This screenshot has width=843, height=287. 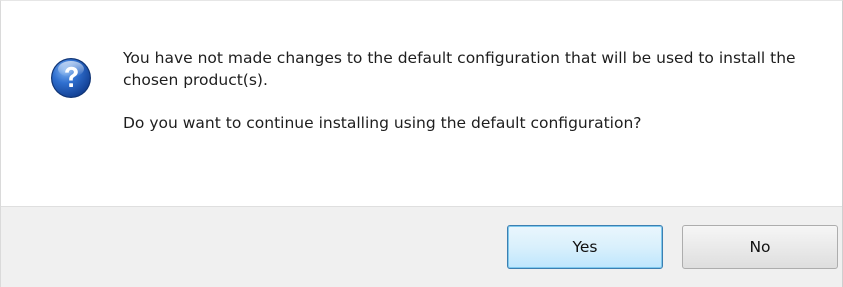 What do you see at coordinates (585, 247) in the screenshot?
I see `yes-button: Yes` at bounding box center [585, 247].